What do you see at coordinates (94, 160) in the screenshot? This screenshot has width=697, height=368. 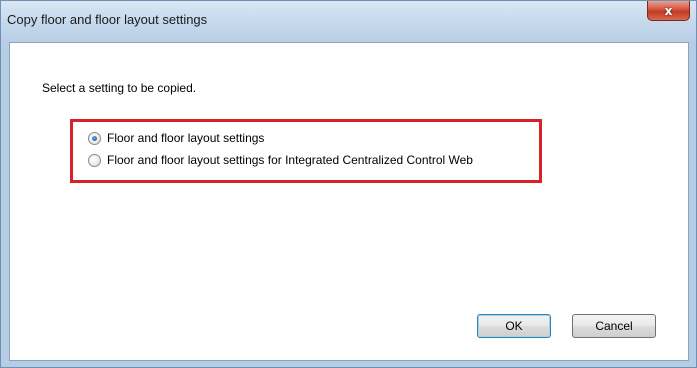 I see `radio-button-unchecked` at bounding box center [94, 160].